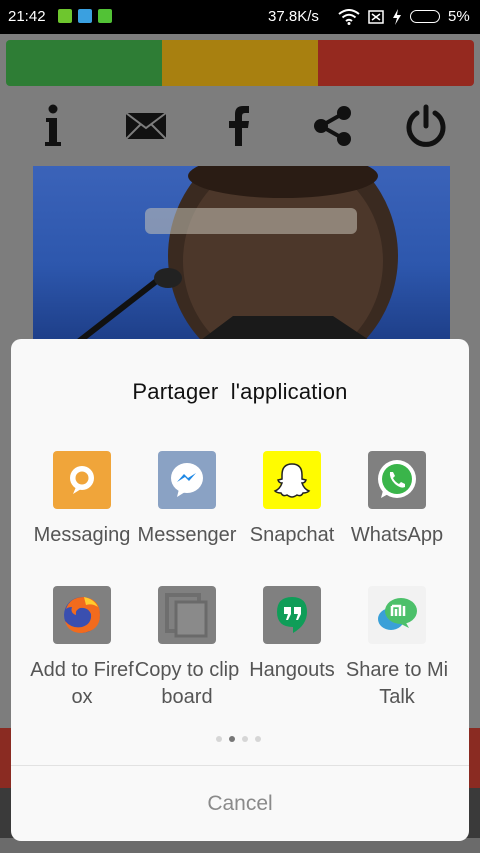 The width and height of the screenshot is (480, 853). Describe the element at coordinates (82, 480) in the screenshot. I see `messaging-icon` at that location.